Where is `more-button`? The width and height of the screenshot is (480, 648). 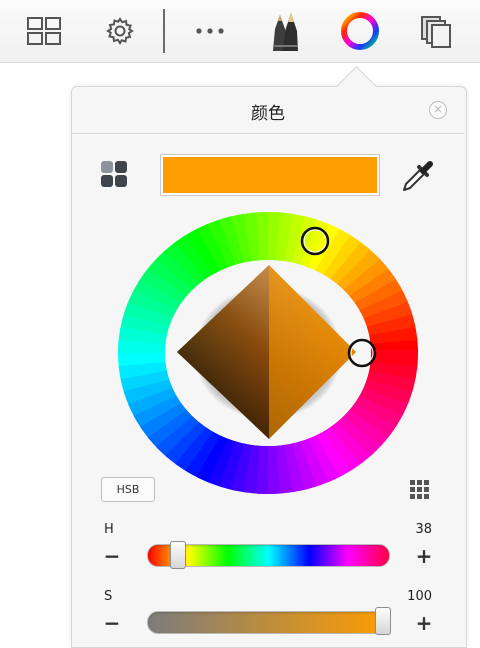 more-button is located at coordinates (210, 31).